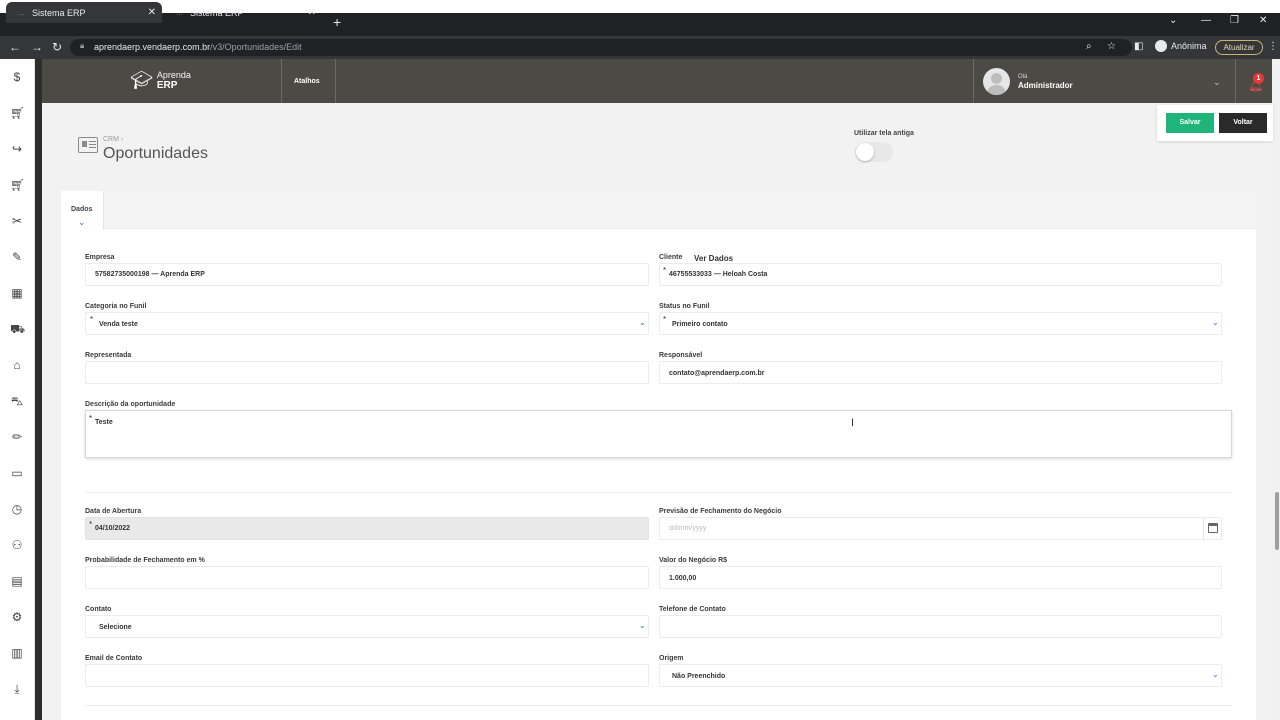 The height and width of the screenshot is (720, 1280). What do you see at coordinates (996, 81) in the screenshot?
I see `avatar` at bounding box center [996, 81].